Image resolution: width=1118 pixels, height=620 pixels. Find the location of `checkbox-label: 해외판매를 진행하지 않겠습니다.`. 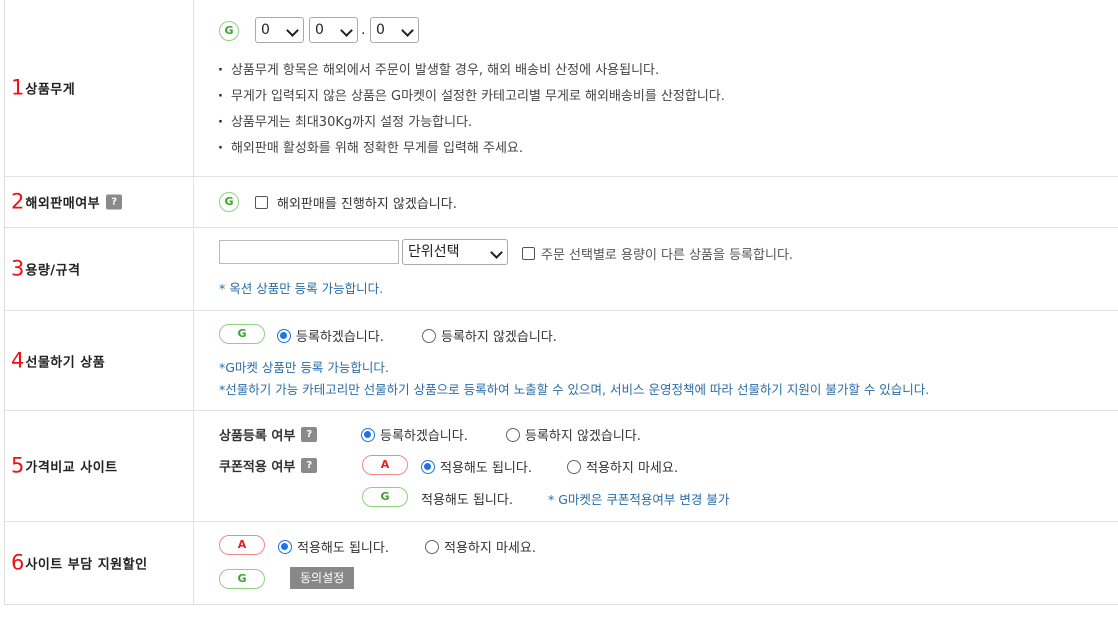

checkbox-label: 해외판매를 진행하지 않겠습니다. is located at coordinates (367, 204).